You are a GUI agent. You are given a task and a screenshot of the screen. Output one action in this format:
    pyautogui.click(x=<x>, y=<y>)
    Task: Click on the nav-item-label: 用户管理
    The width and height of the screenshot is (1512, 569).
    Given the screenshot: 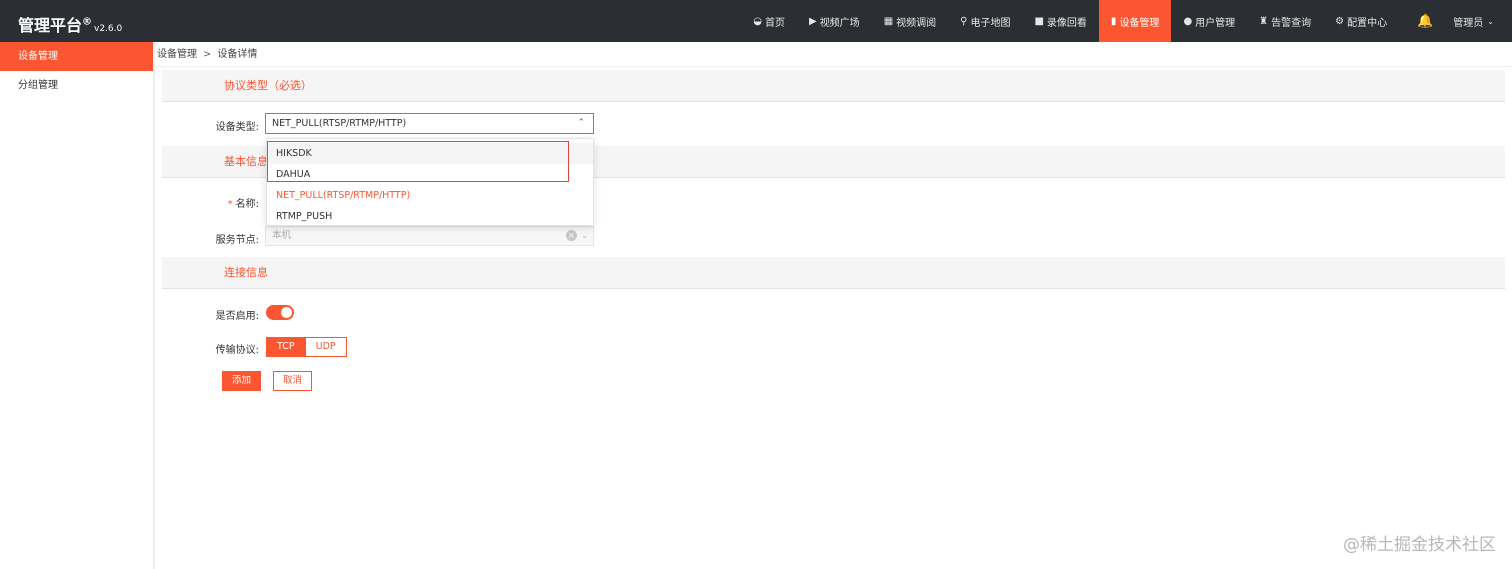 What is the action you would take?
    pyautogui.click(x=1215, y=23)
    